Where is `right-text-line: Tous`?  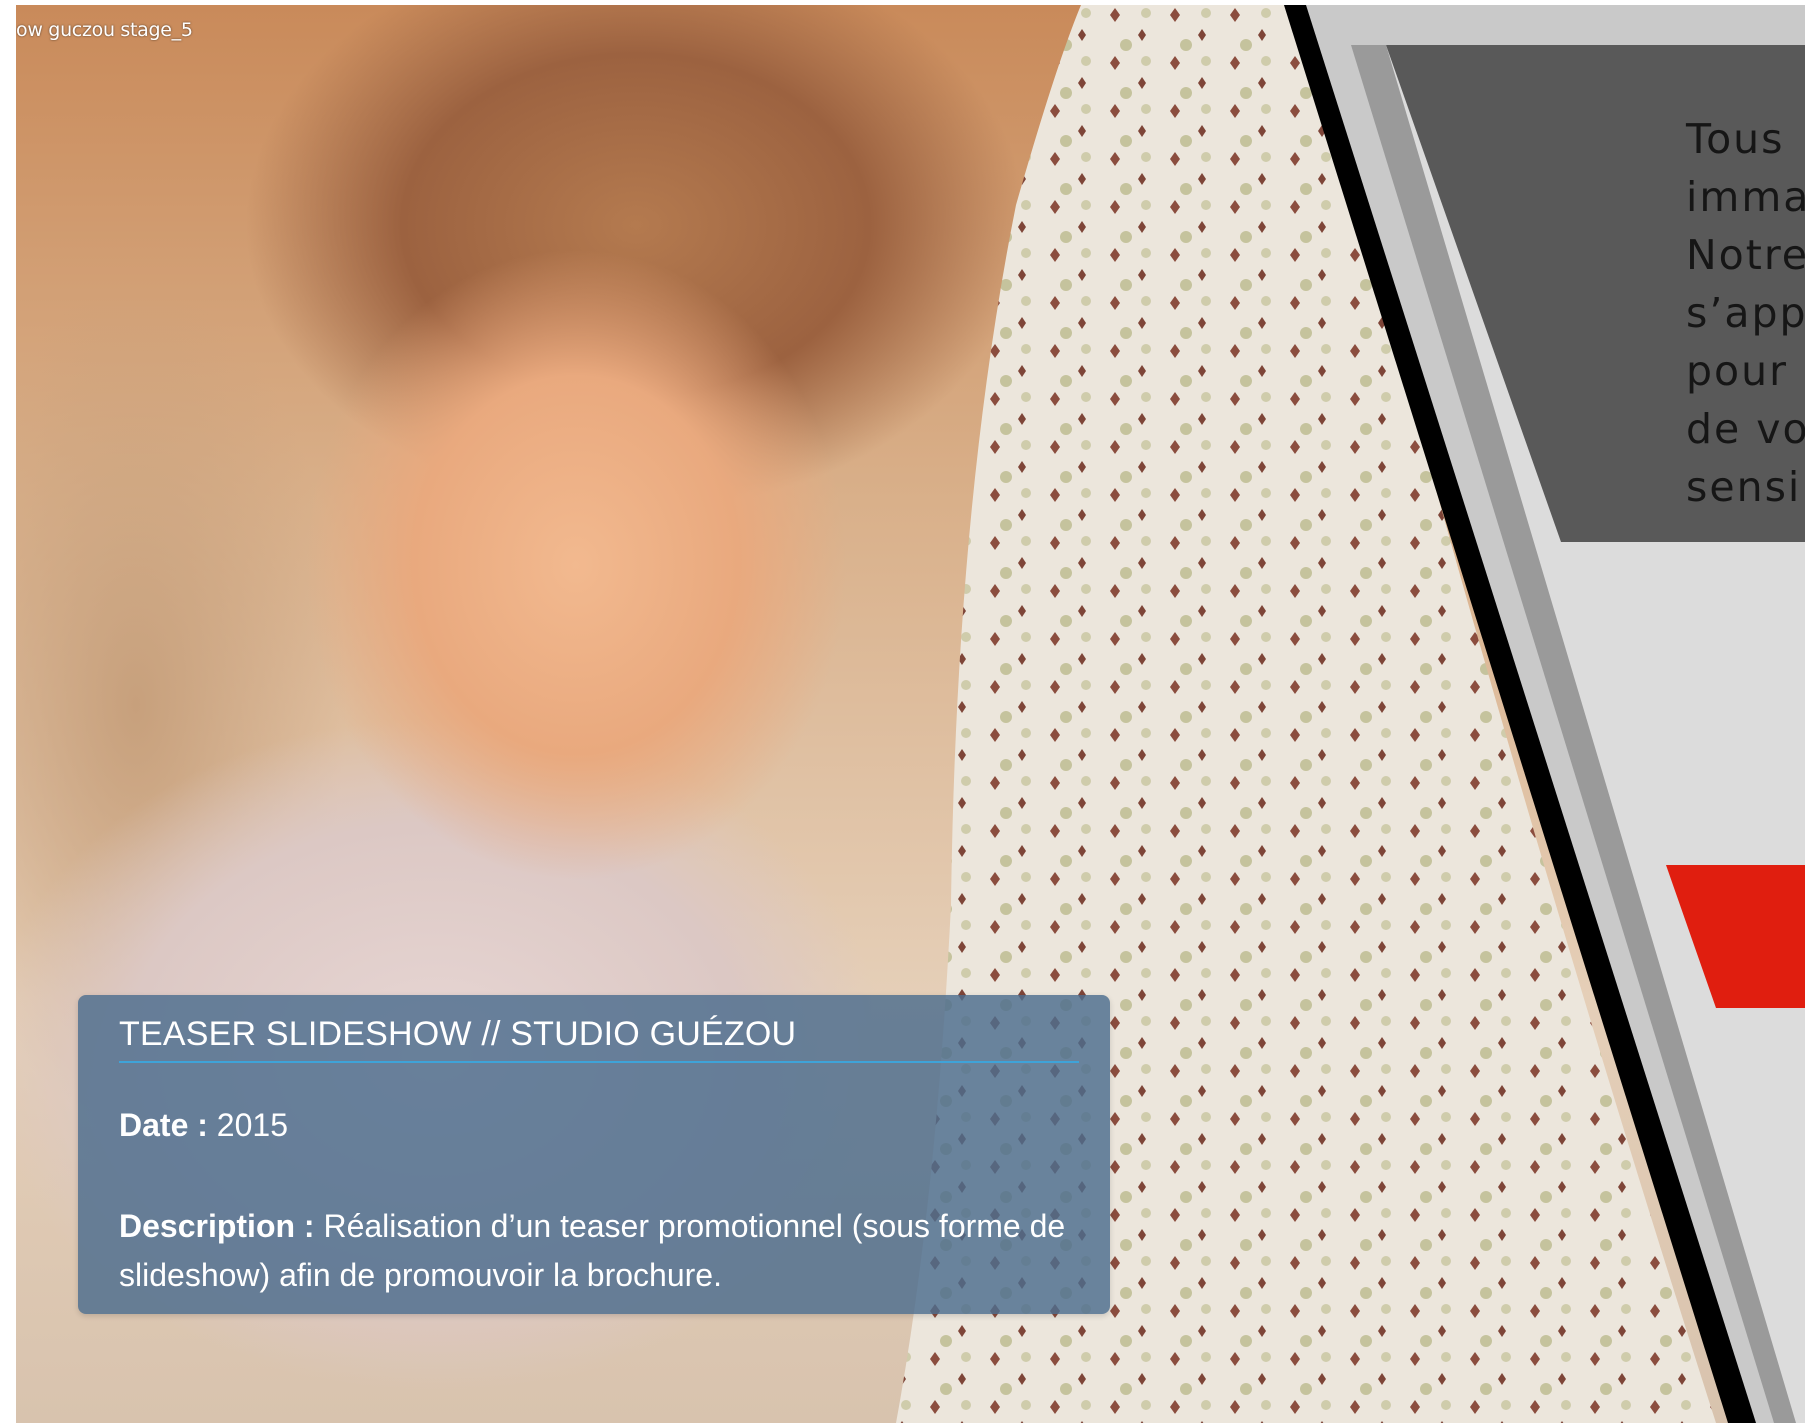
right-text-line: Tous is located at coordinates (1735, 139).